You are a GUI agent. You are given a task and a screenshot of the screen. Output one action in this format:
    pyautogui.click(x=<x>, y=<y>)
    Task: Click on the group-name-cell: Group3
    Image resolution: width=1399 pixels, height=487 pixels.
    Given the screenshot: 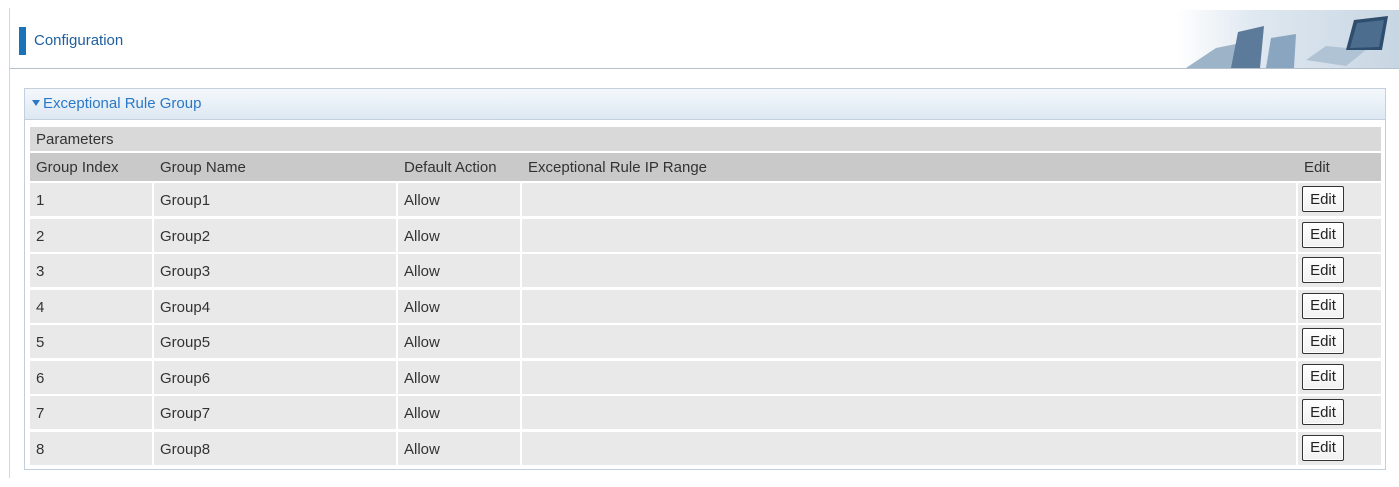 What is the action you would take?
    pyautogui.click(x=185, y=271)
    